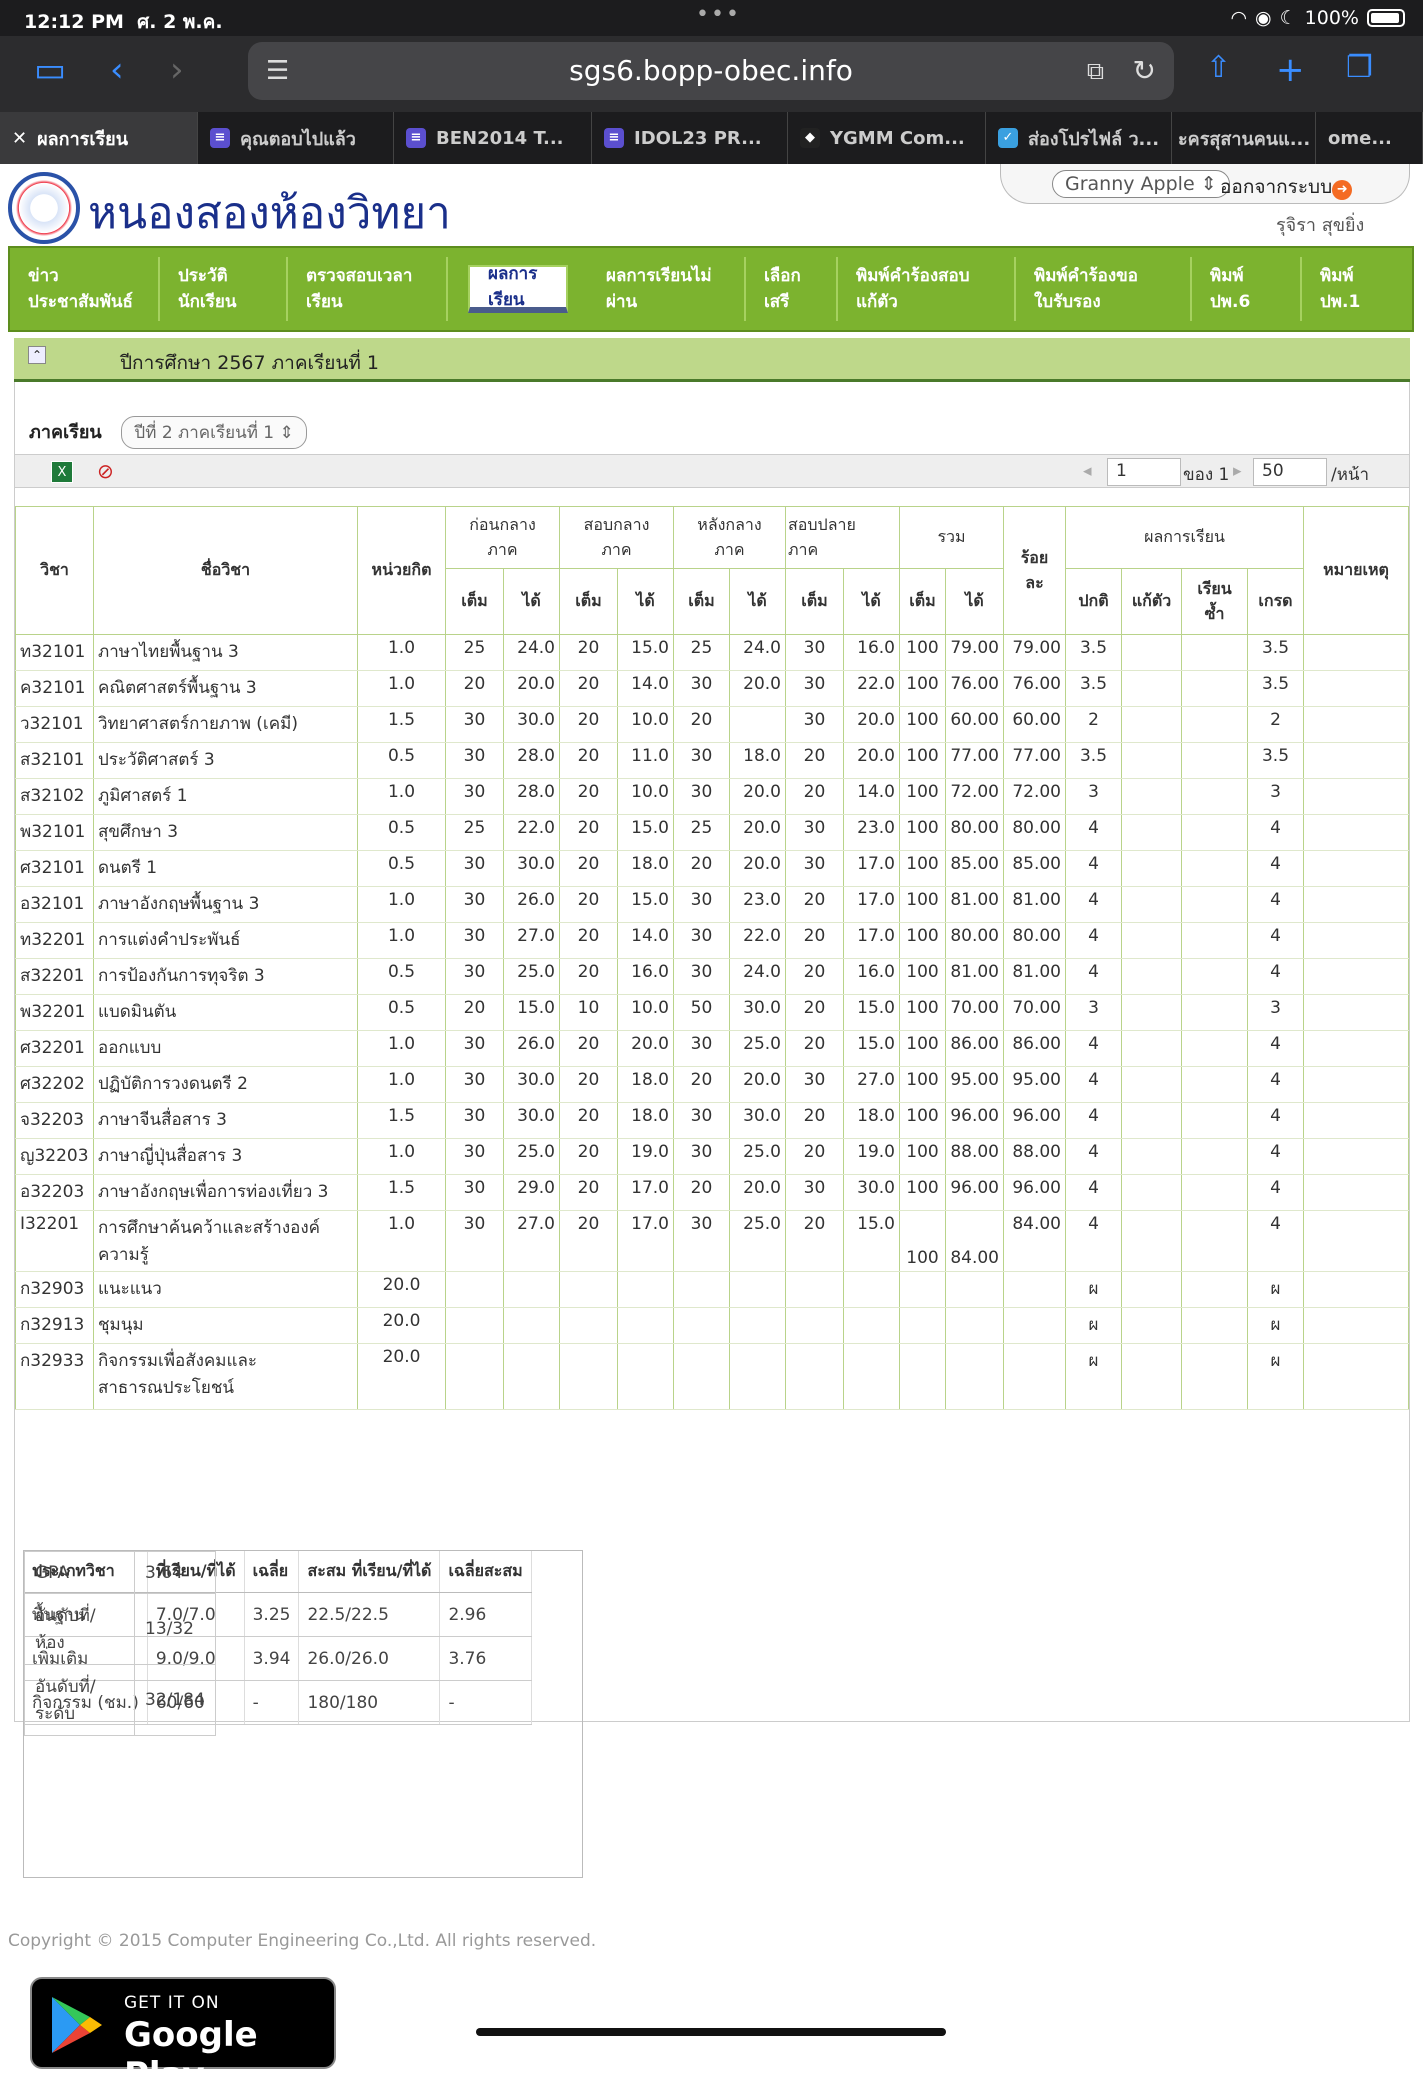  I want to click on google-play-badge: GET IT ON Google Play, so click(183, 2036).